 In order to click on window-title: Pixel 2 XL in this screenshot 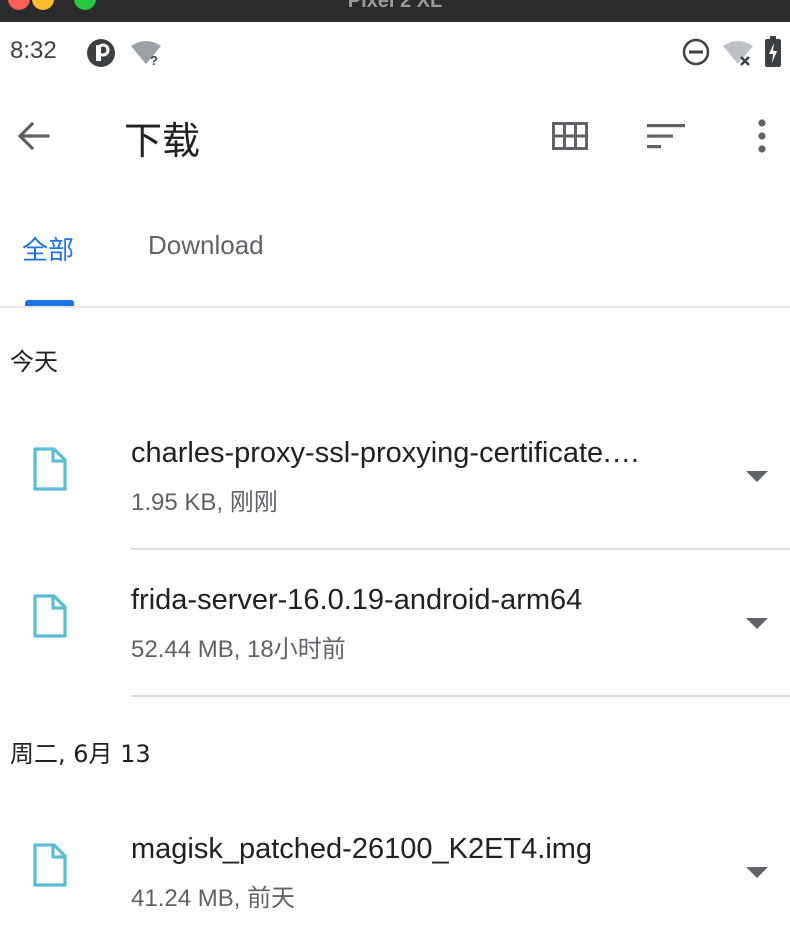, I will do `click(395, 6)`.